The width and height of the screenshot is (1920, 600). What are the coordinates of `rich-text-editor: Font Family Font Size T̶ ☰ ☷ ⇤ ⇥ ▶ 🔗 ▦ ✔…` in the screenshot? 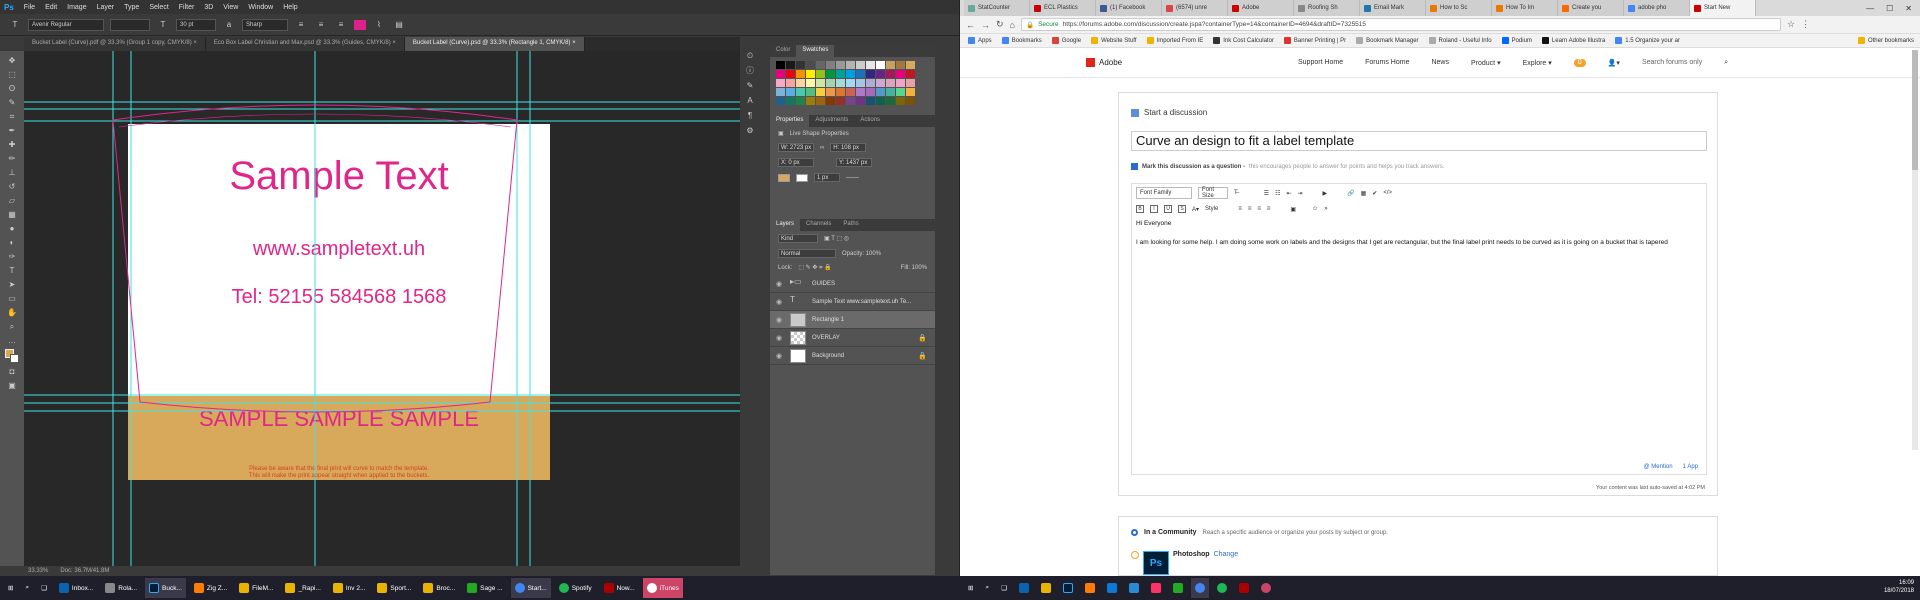 It's located at (1419, 329).